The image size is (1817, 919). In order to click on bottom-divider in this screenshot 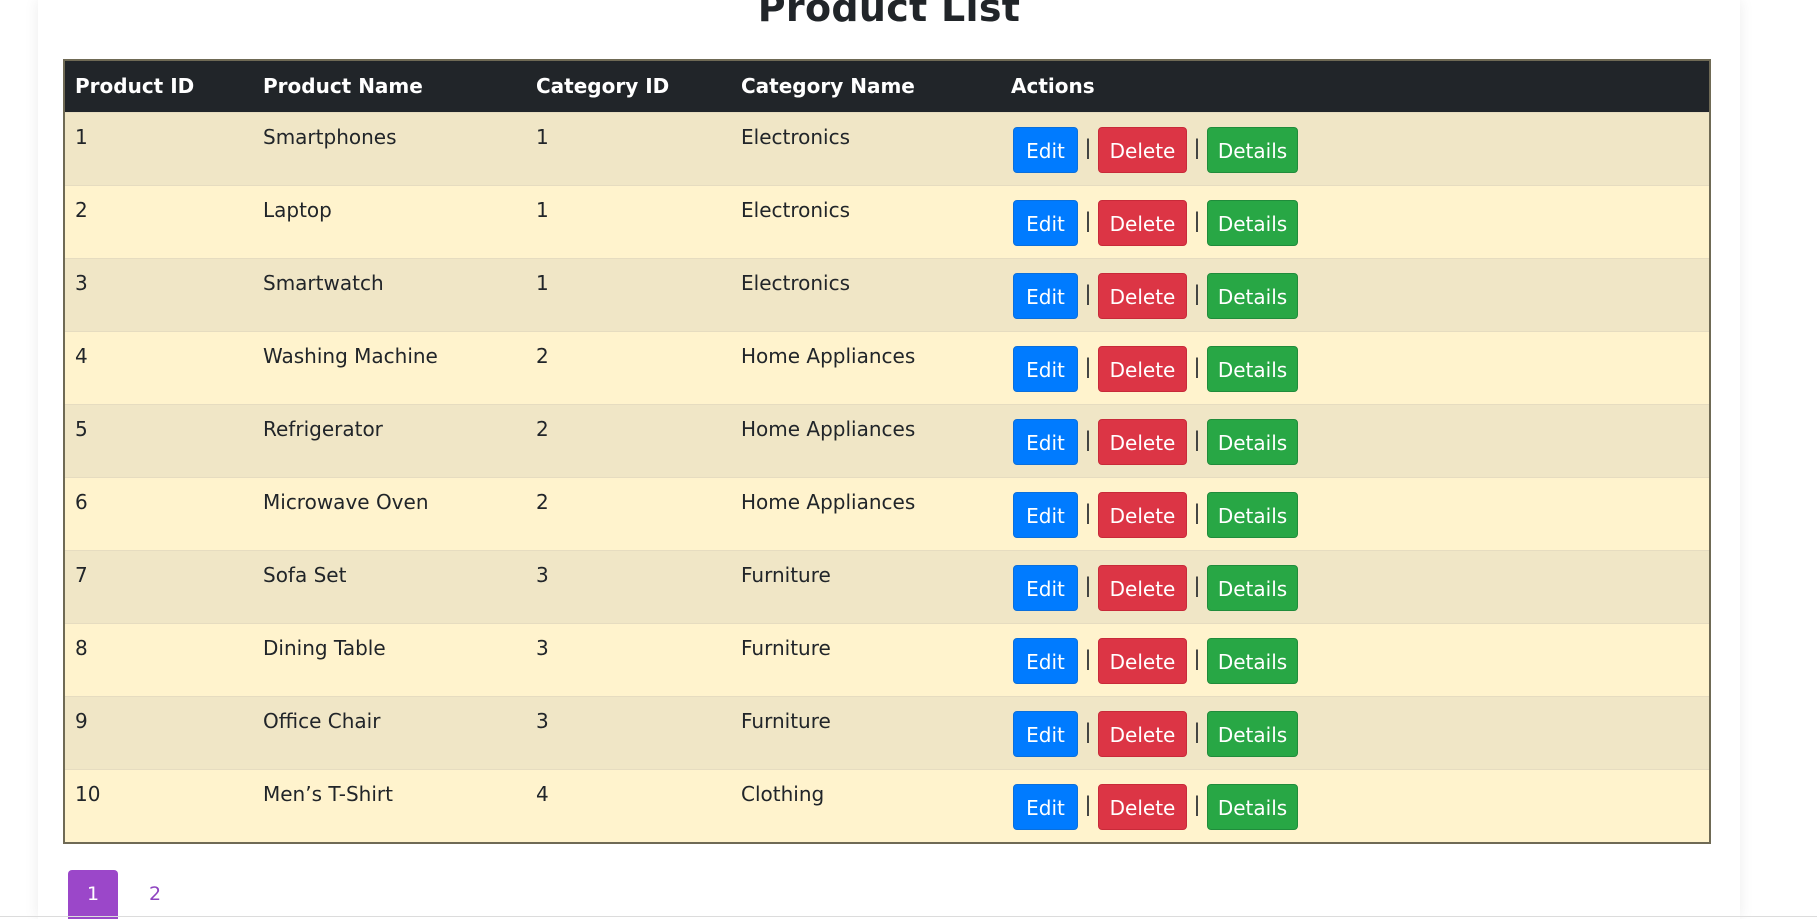, I will do `click(908, 916)`.